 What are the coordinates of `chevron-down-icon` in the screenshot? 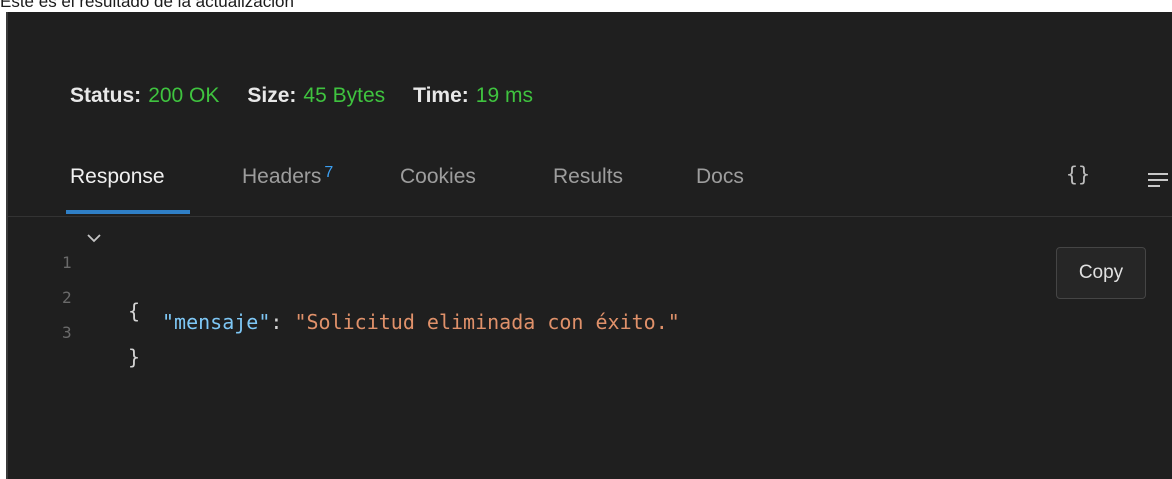 It's located at (94, 238).